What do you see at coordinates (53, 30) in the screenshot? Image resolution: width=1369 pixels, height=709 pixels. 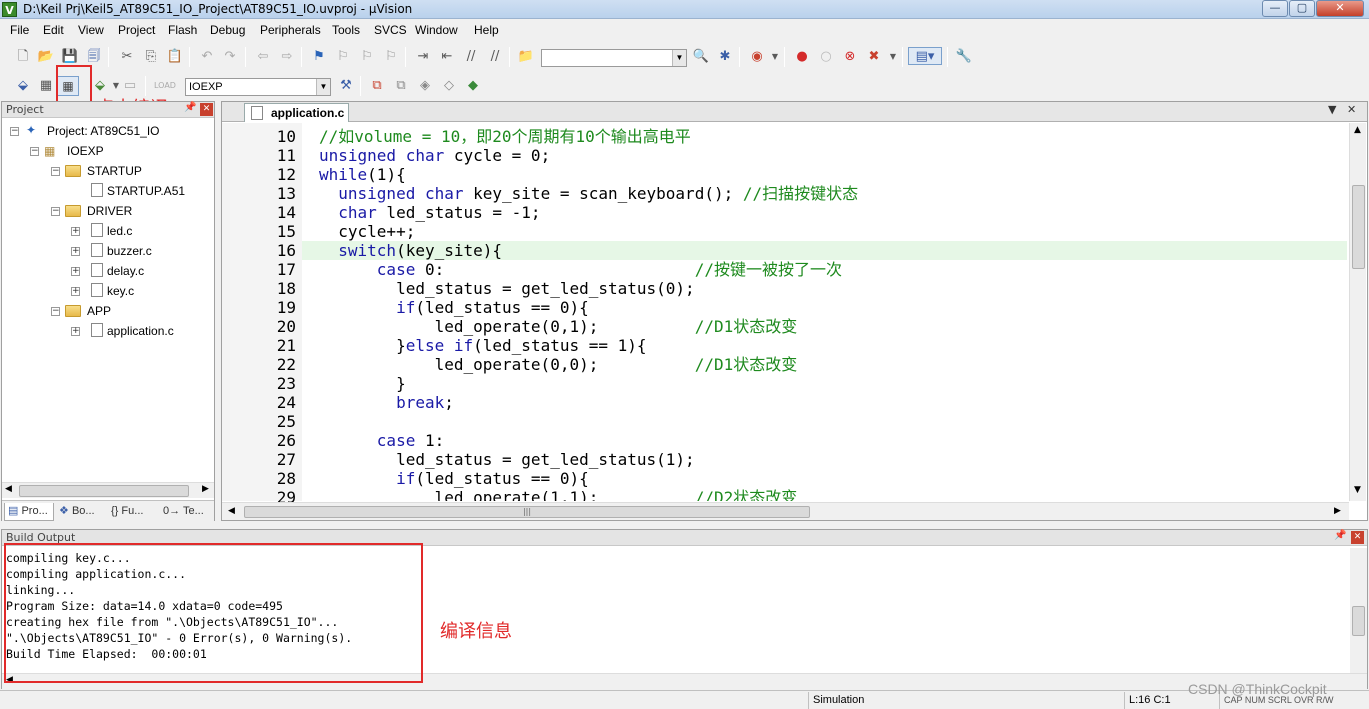 I see `menu-edit: Edit` at bounding box center [53, 30].